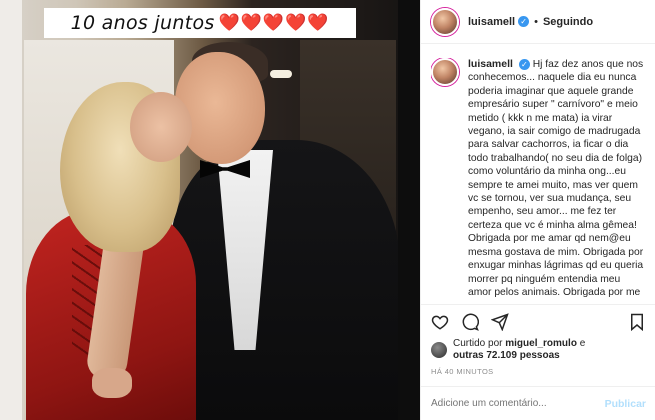 The image size is (655, 420). I want to click on add-comment-bar: Publicar, so click(538, 403).